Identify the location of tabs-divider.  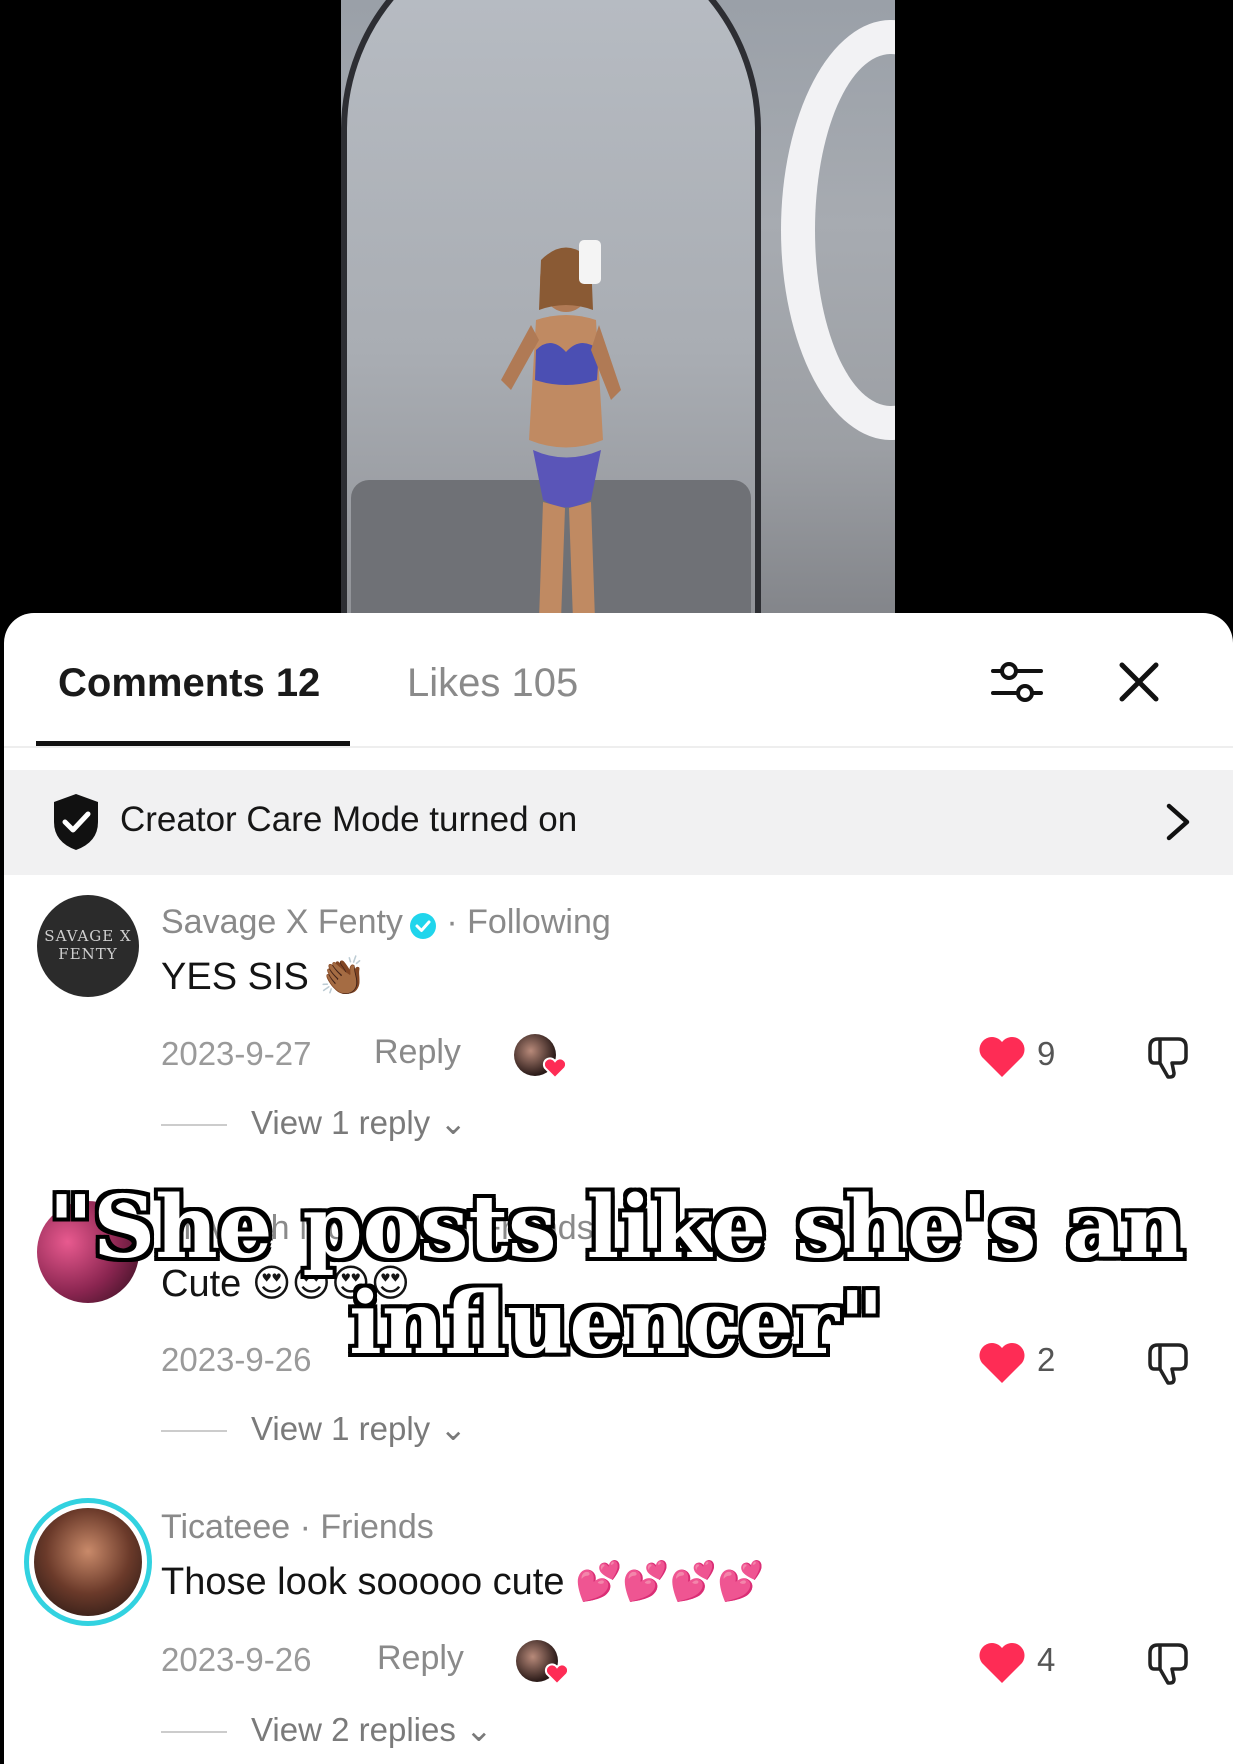
(618, 747).